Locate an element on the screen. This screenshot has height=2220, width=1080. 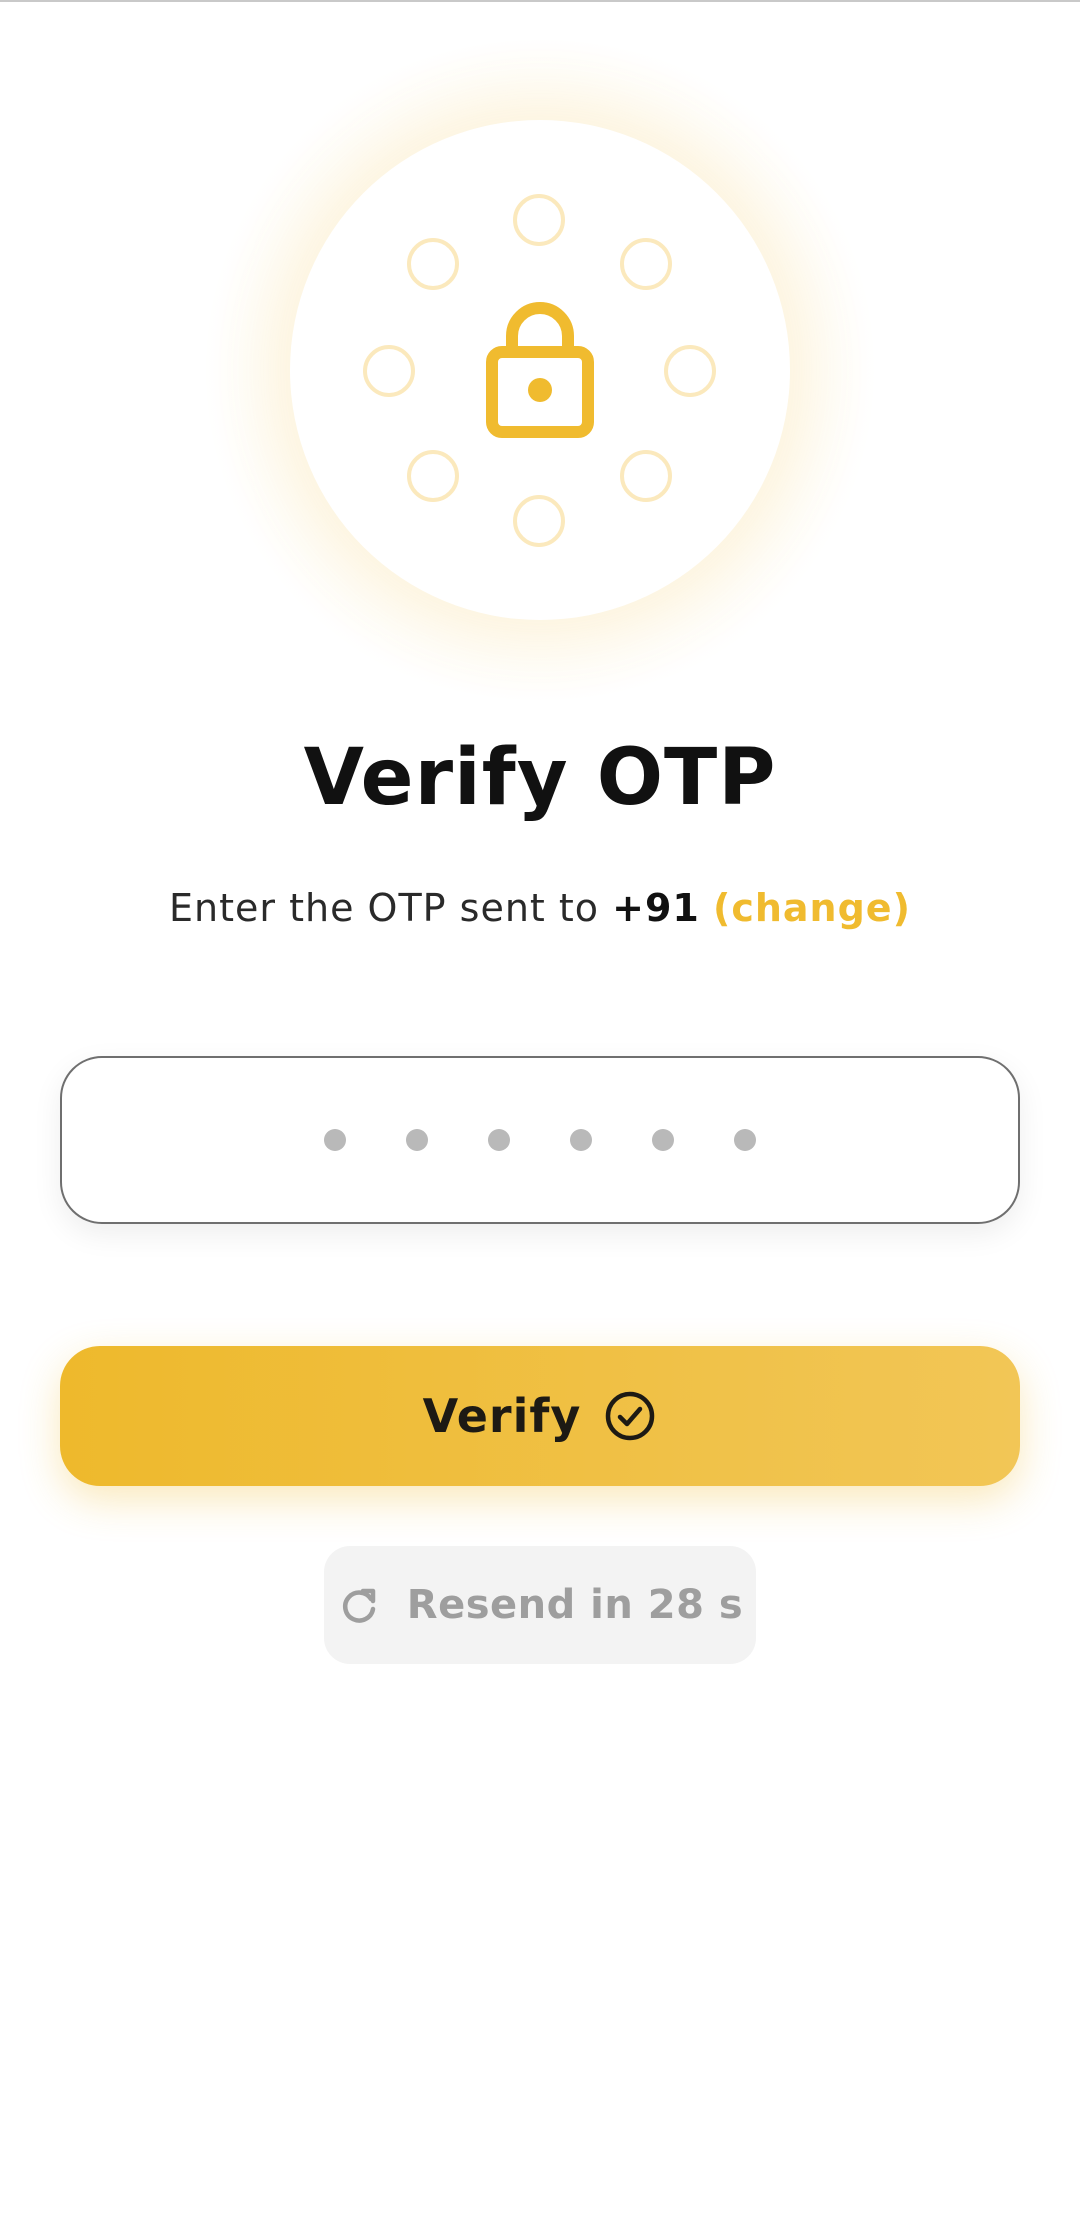
phone-number: +91 is located at coordinates (656, 908).